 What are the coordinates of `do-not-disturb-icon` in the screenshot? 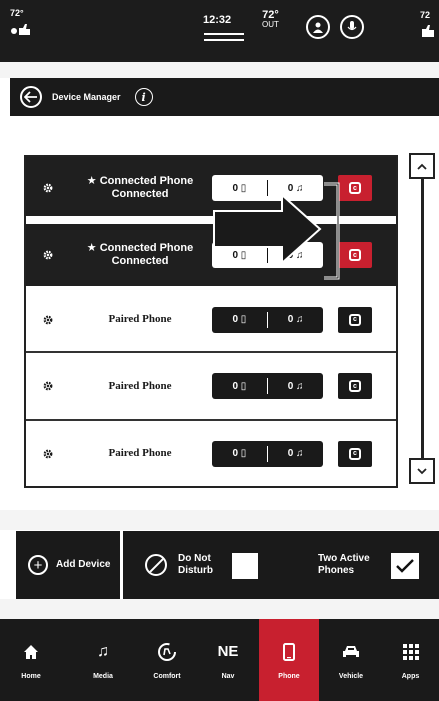 It's located at (156, 565).